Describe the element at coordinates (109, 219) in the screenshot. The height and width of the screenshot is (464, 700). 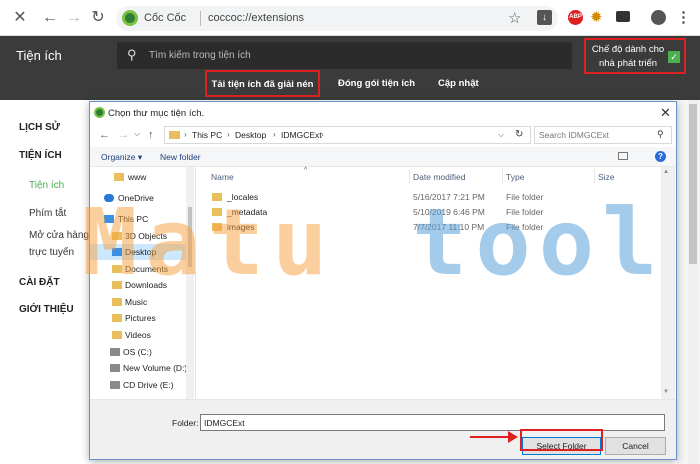
I see `pc-icon` at that location.